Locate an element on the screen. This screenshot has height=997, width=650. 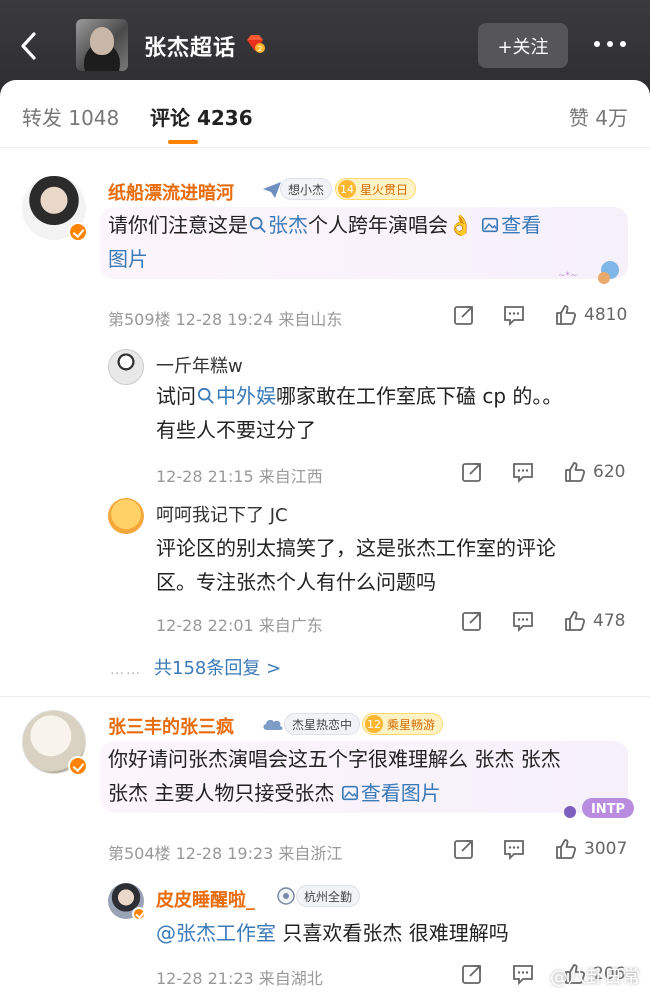
reply-text: 试问 中外娱哪家敢在工作室底下磕 cp 的。。 有些人不要过分了 is located at coordinates (391, 413).